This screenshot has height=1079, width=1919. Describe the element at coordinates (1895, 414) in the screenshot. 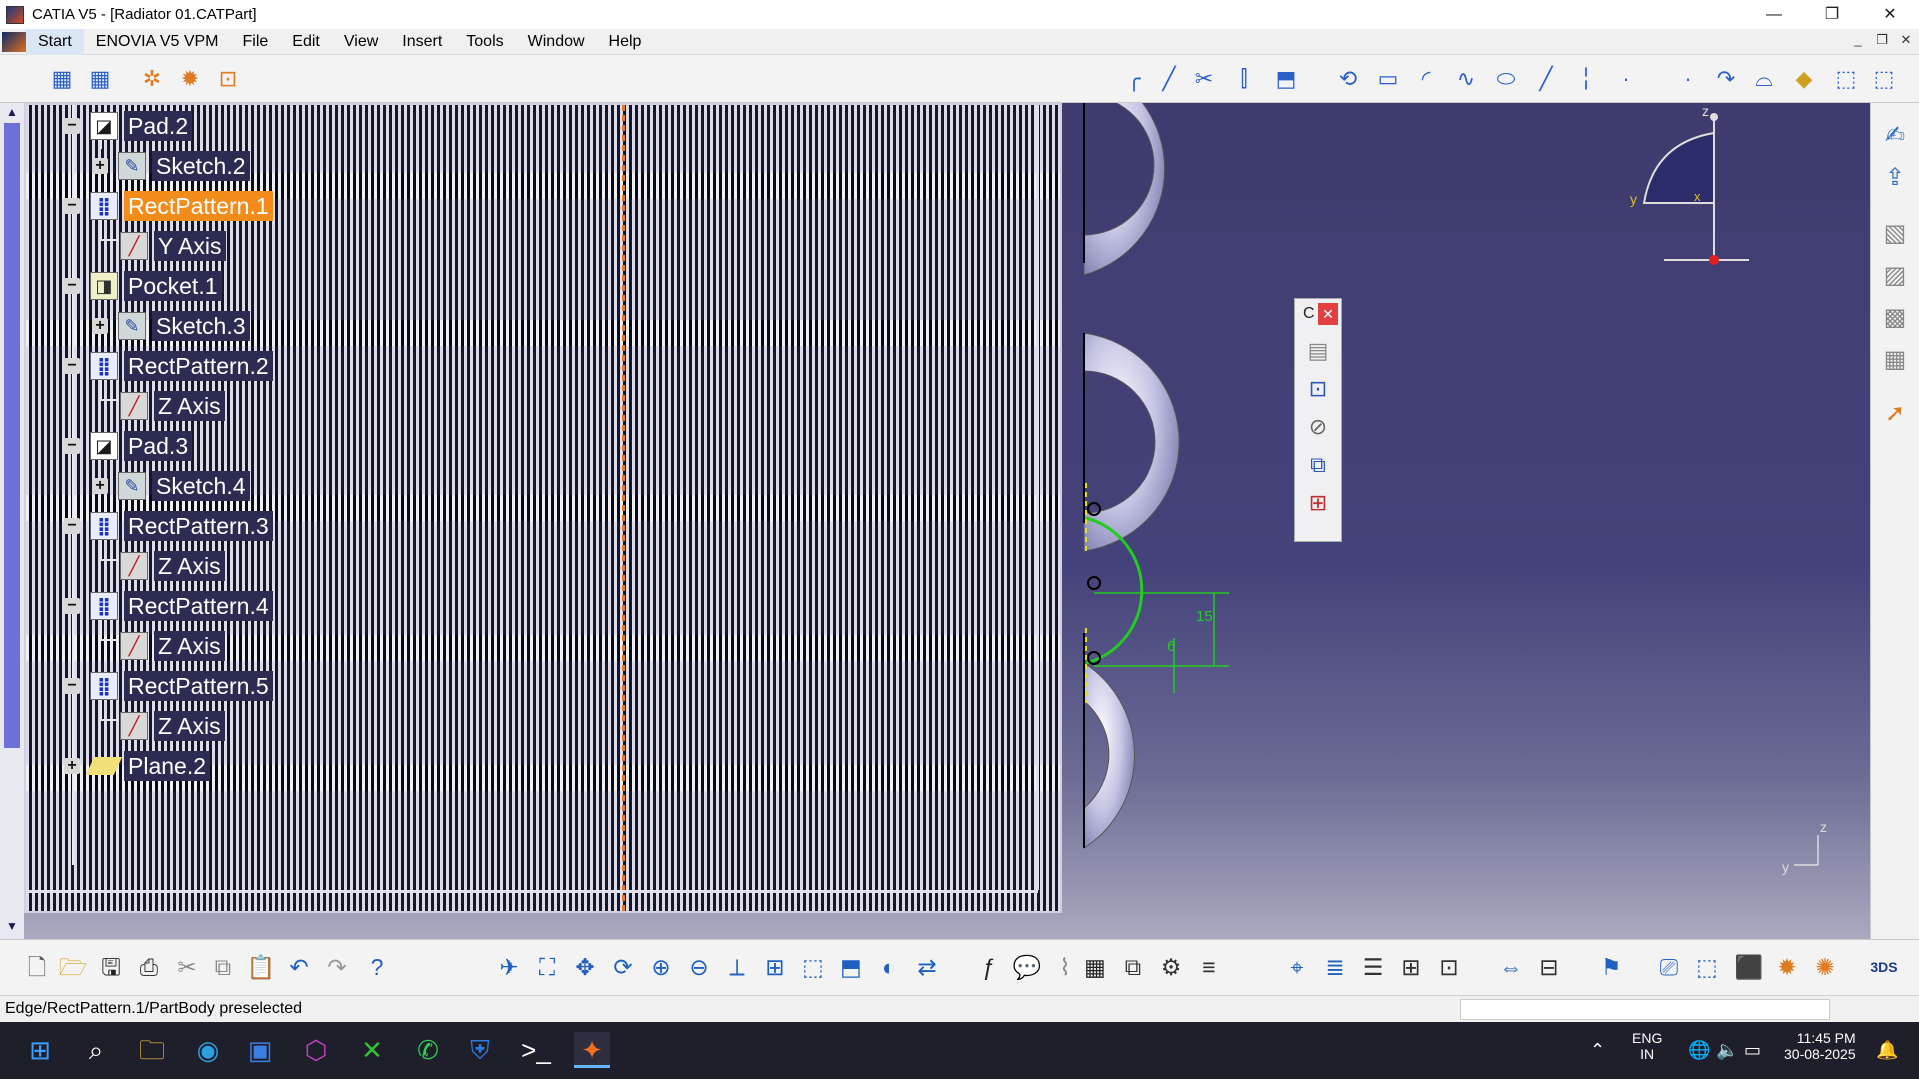

I see `select-arrow-icon: ➚` at that location.